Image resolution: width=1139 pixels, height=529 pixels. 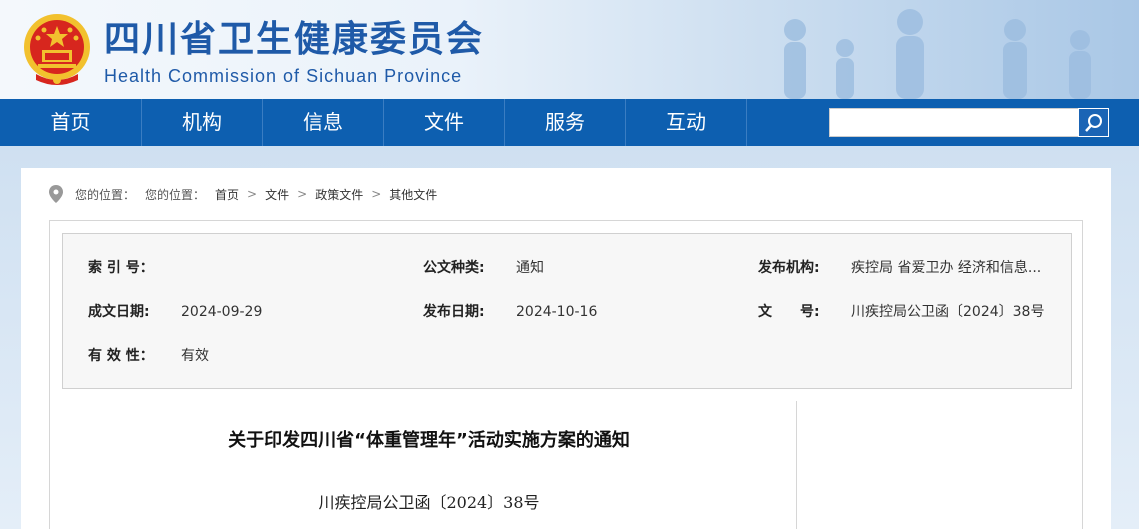 What do you see at coordinates (789, 312) in the screenshot?
I see `doc-number-label: 文 号:` at bounding box center [789, 312].